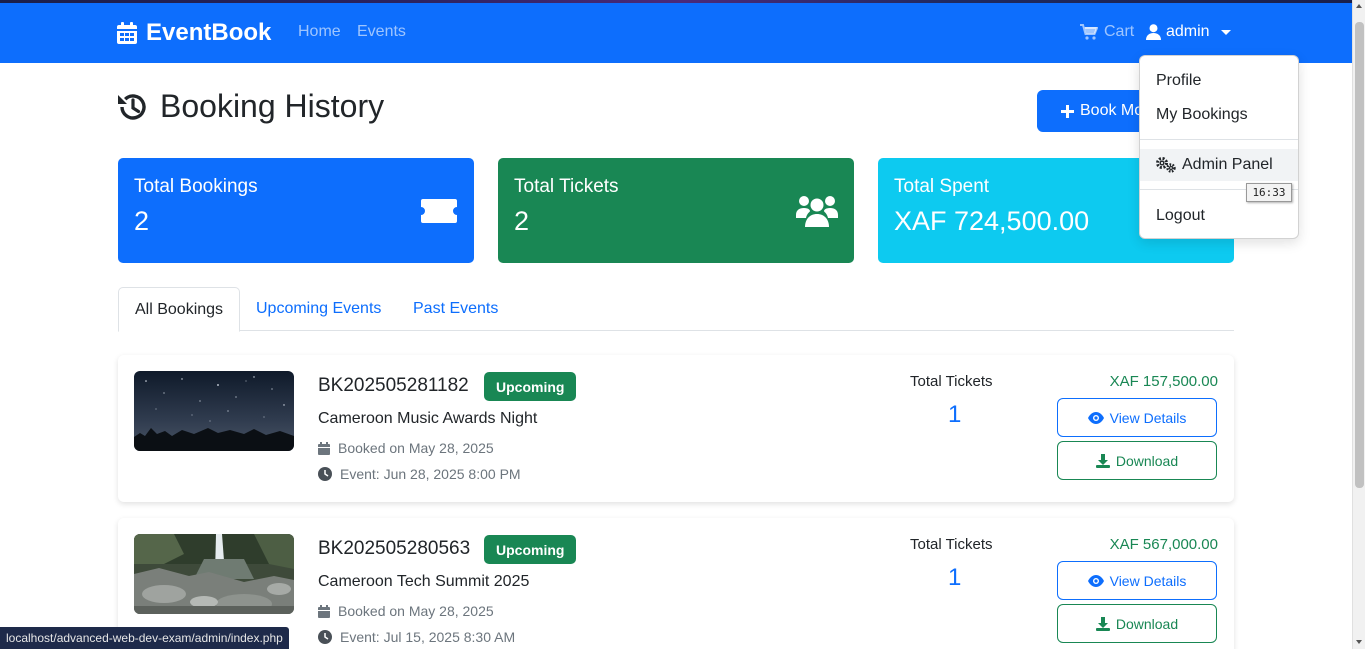 This screenshot has width=1365, height=649. Describe the element at coordinates (1219, 139) in the screenshot. I see `dropdown-divider` at that location.